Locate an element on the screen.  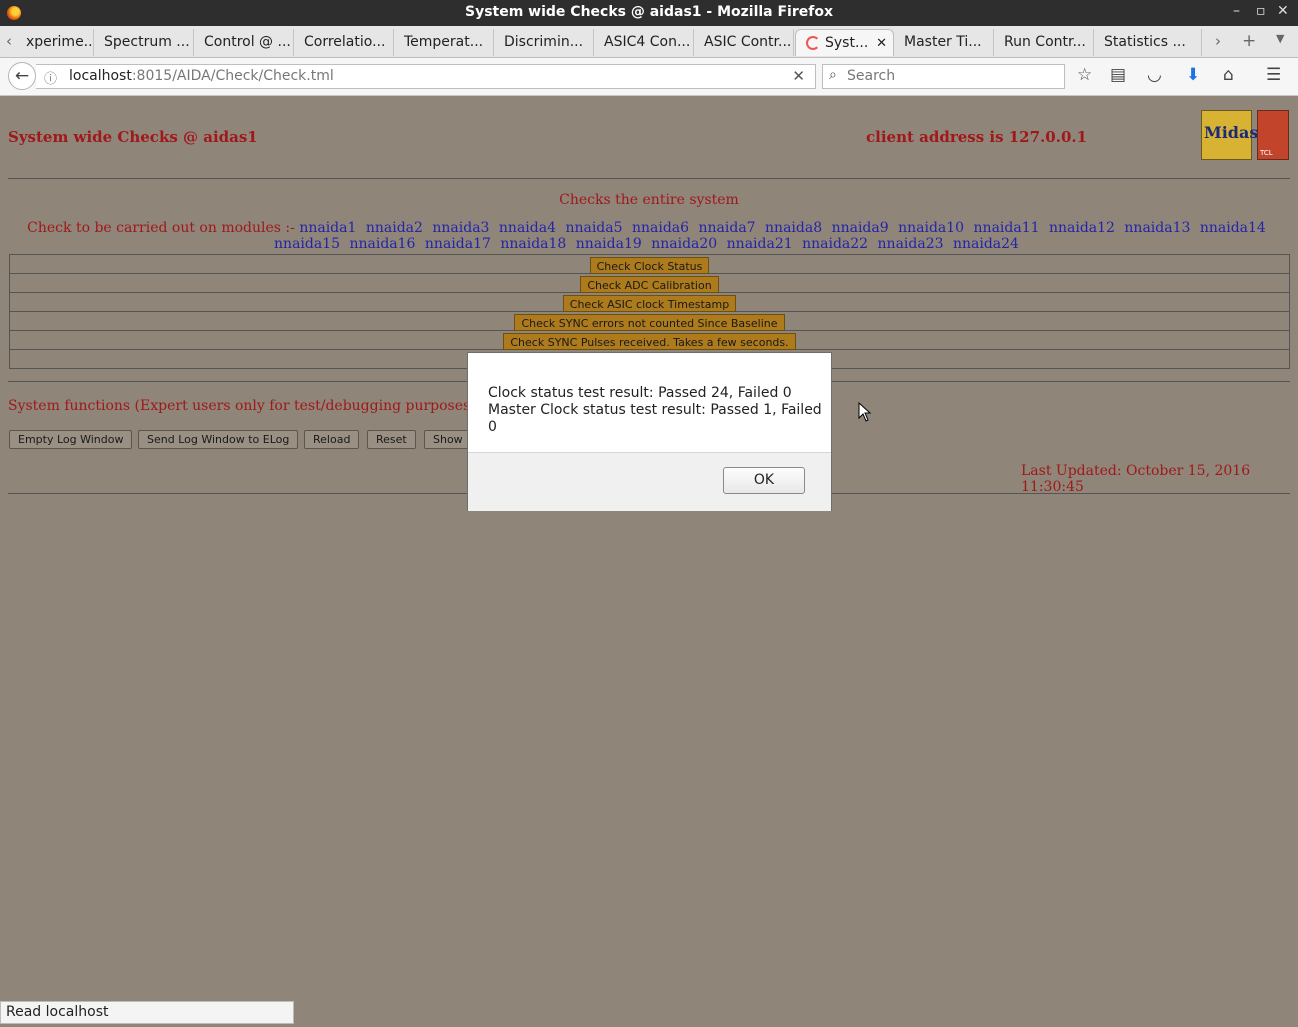
table-row: Check ADC Calibration is located at coordinates (649, 283).